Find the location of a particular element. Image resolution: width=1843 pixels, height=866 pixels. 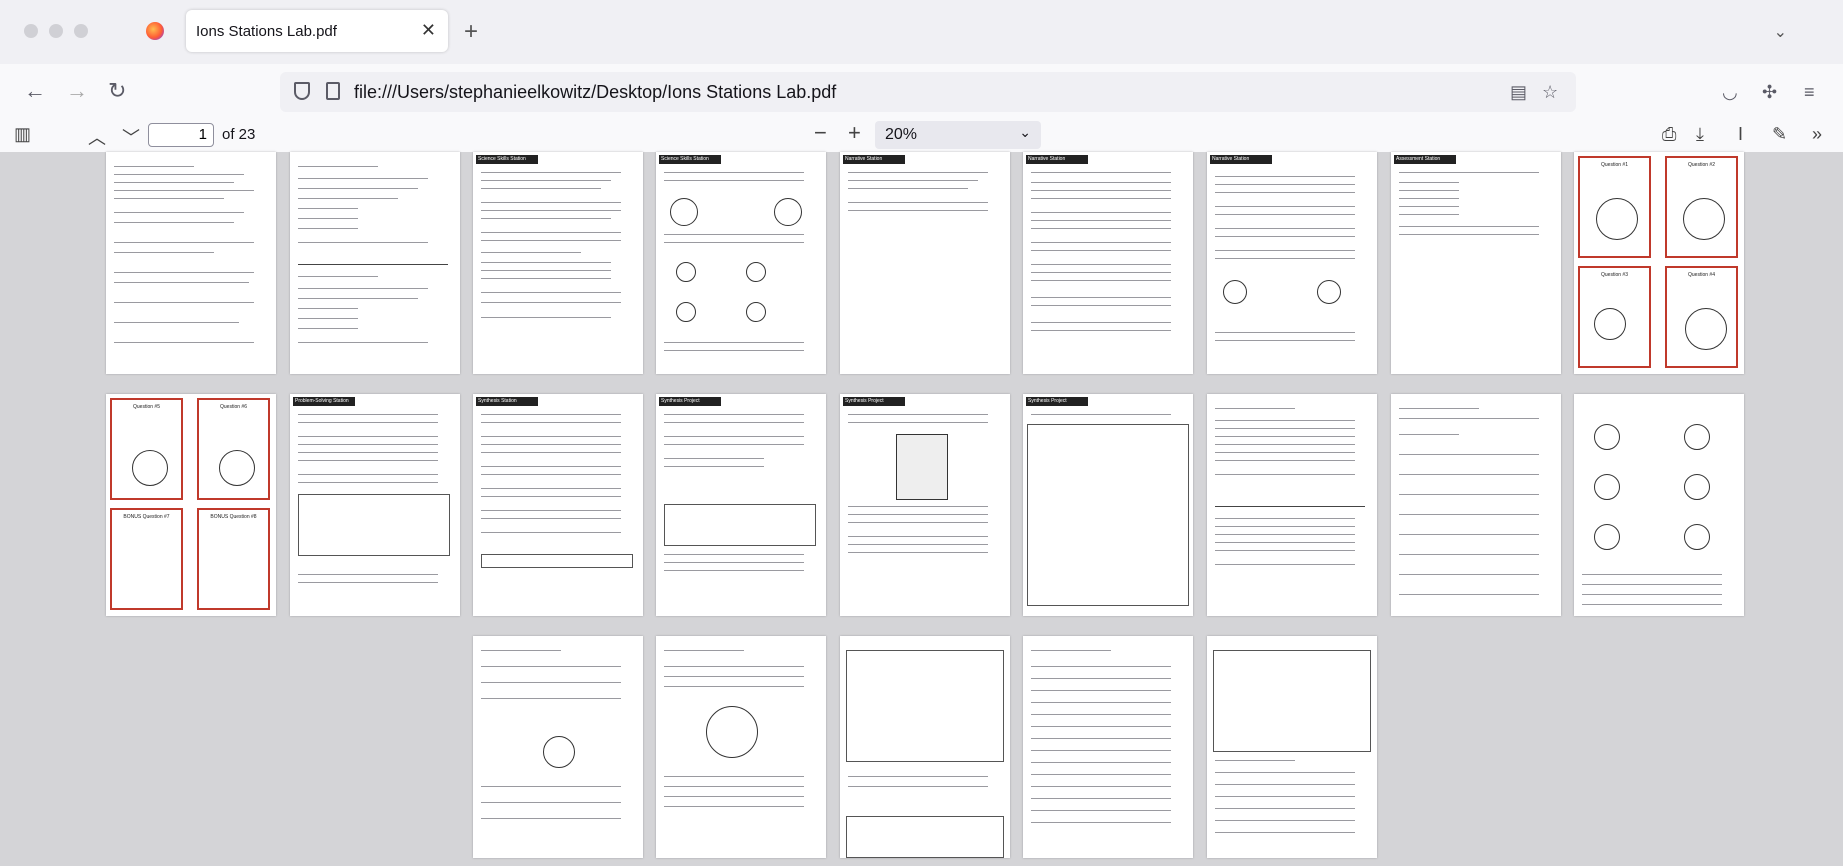

page-thumbnail-8: Assessment Station is located at coordinates (1476, 263).